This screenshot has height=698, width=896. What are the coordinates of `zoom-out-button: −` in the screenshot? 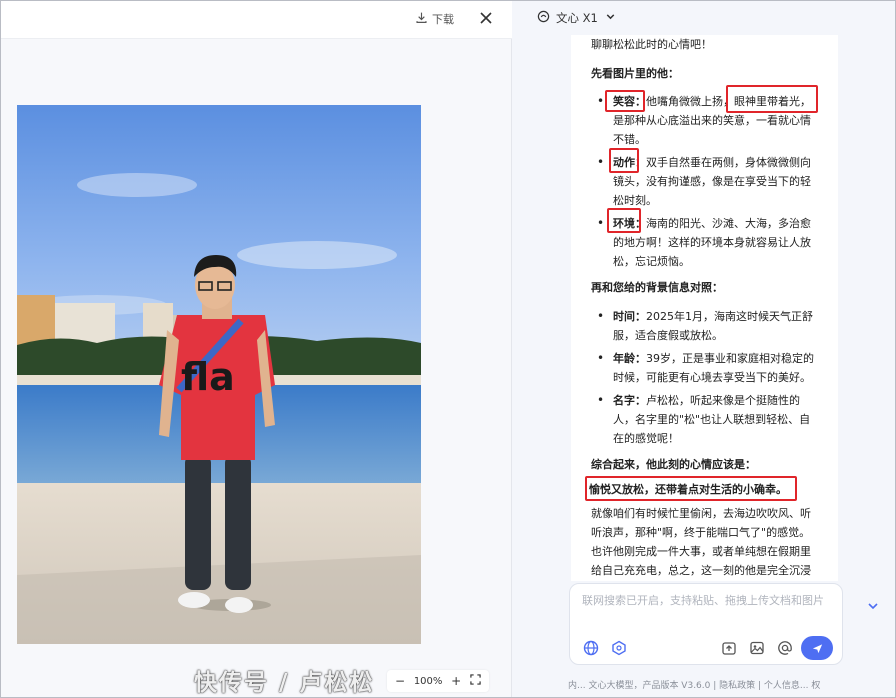 It's located at (400, 681).